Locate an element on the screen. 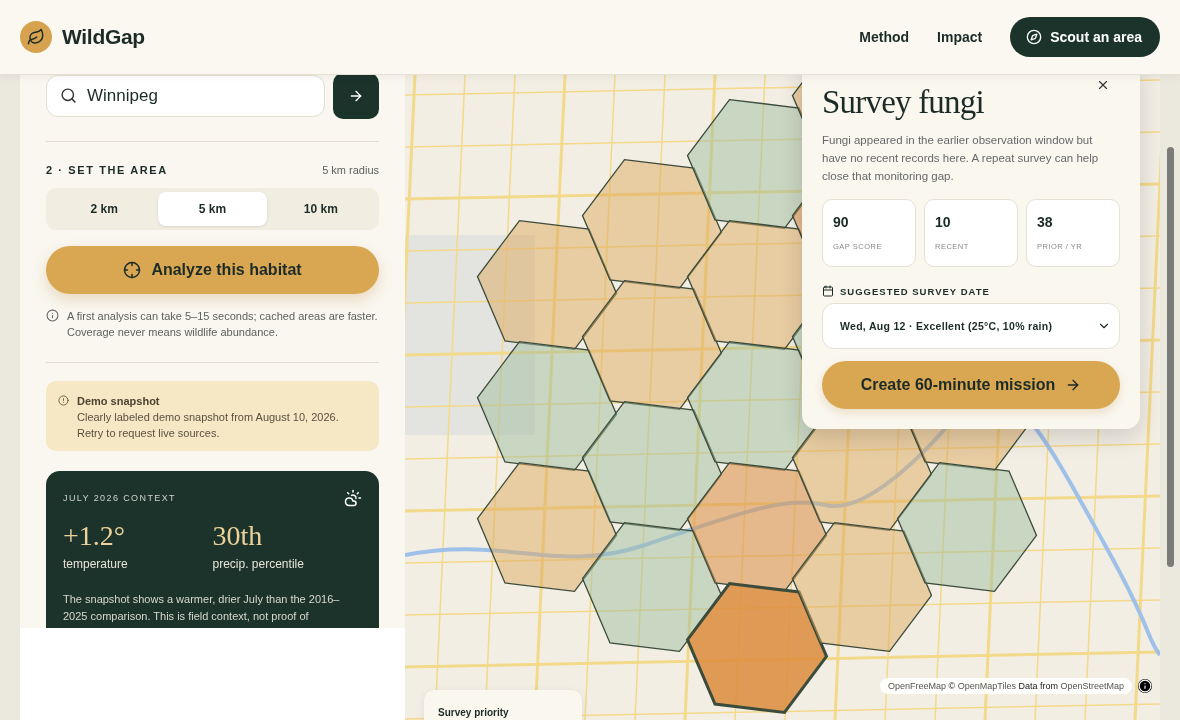  search-field: Winnipeg is located at coordinates (185, 96).